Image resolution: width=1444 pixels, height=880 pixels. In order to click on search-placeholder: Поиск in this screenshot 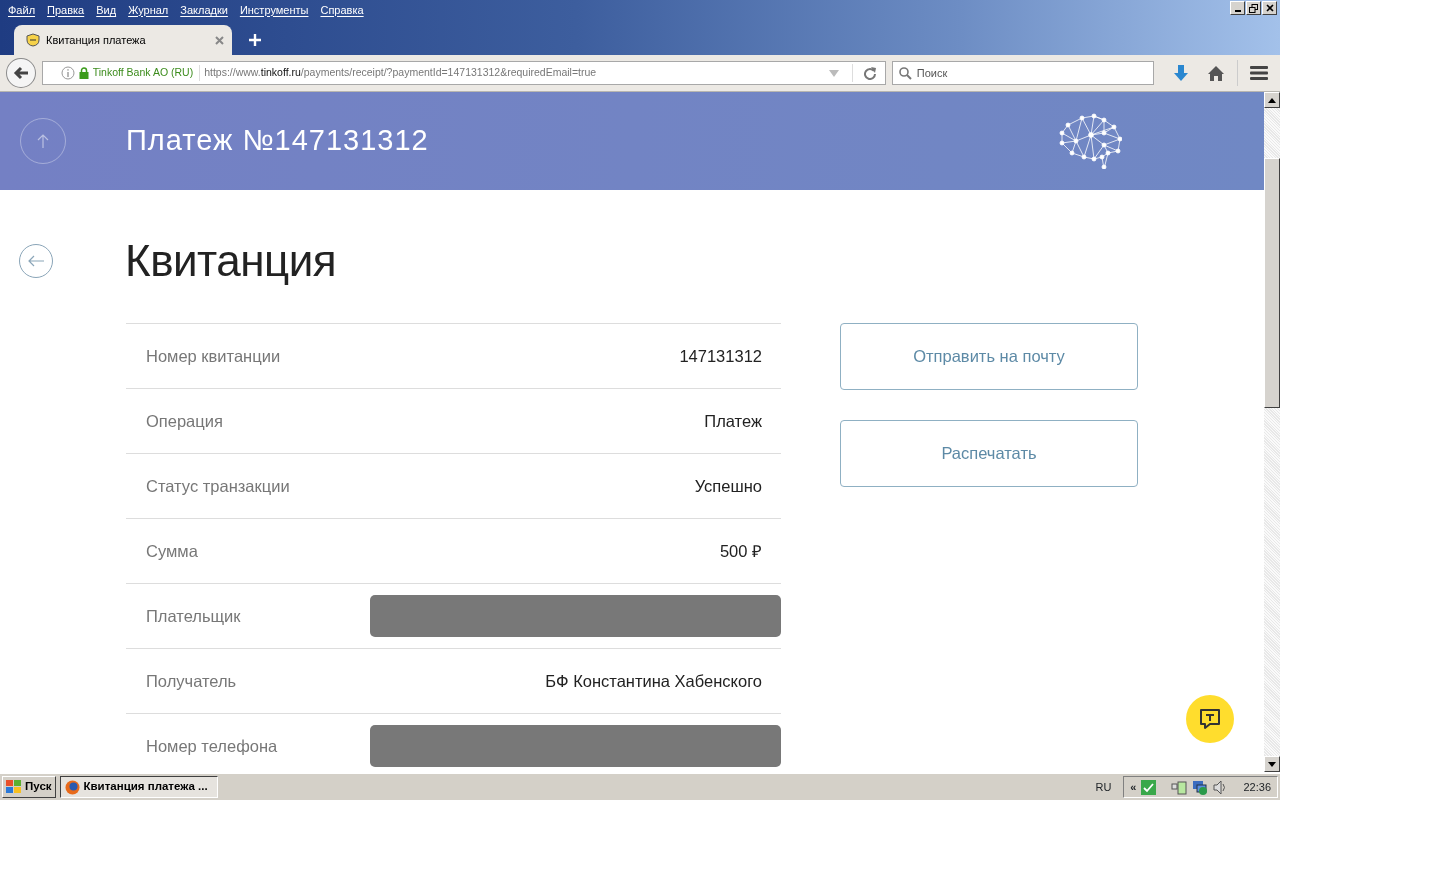, I will do `click(932, 73)`.